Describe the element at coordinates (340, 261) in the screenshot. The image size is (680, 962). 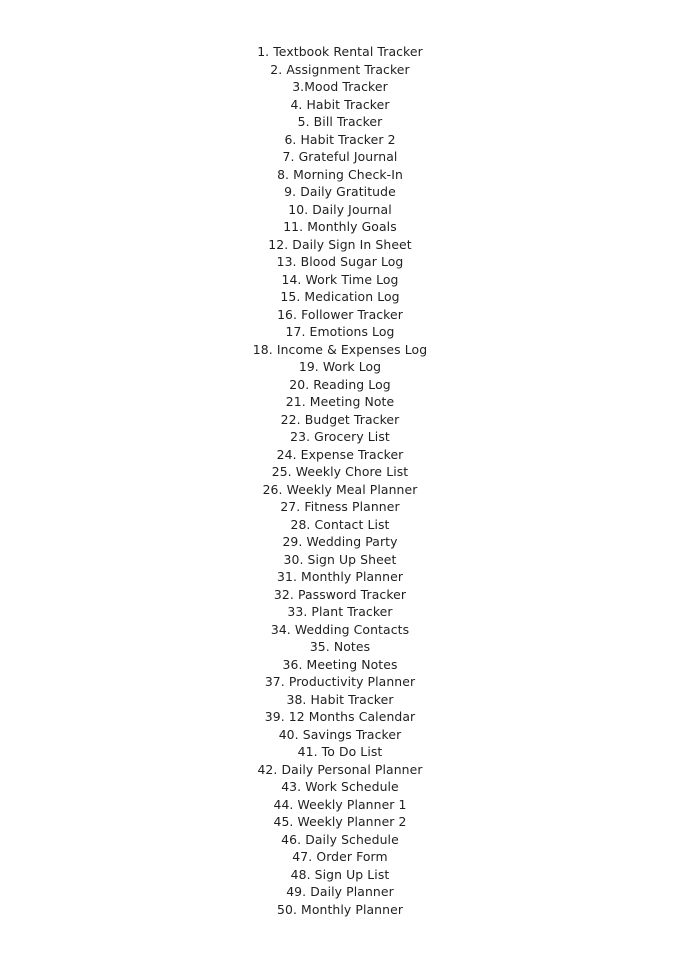
I see `list-item: 13. Blood Sugar Log` at that location.